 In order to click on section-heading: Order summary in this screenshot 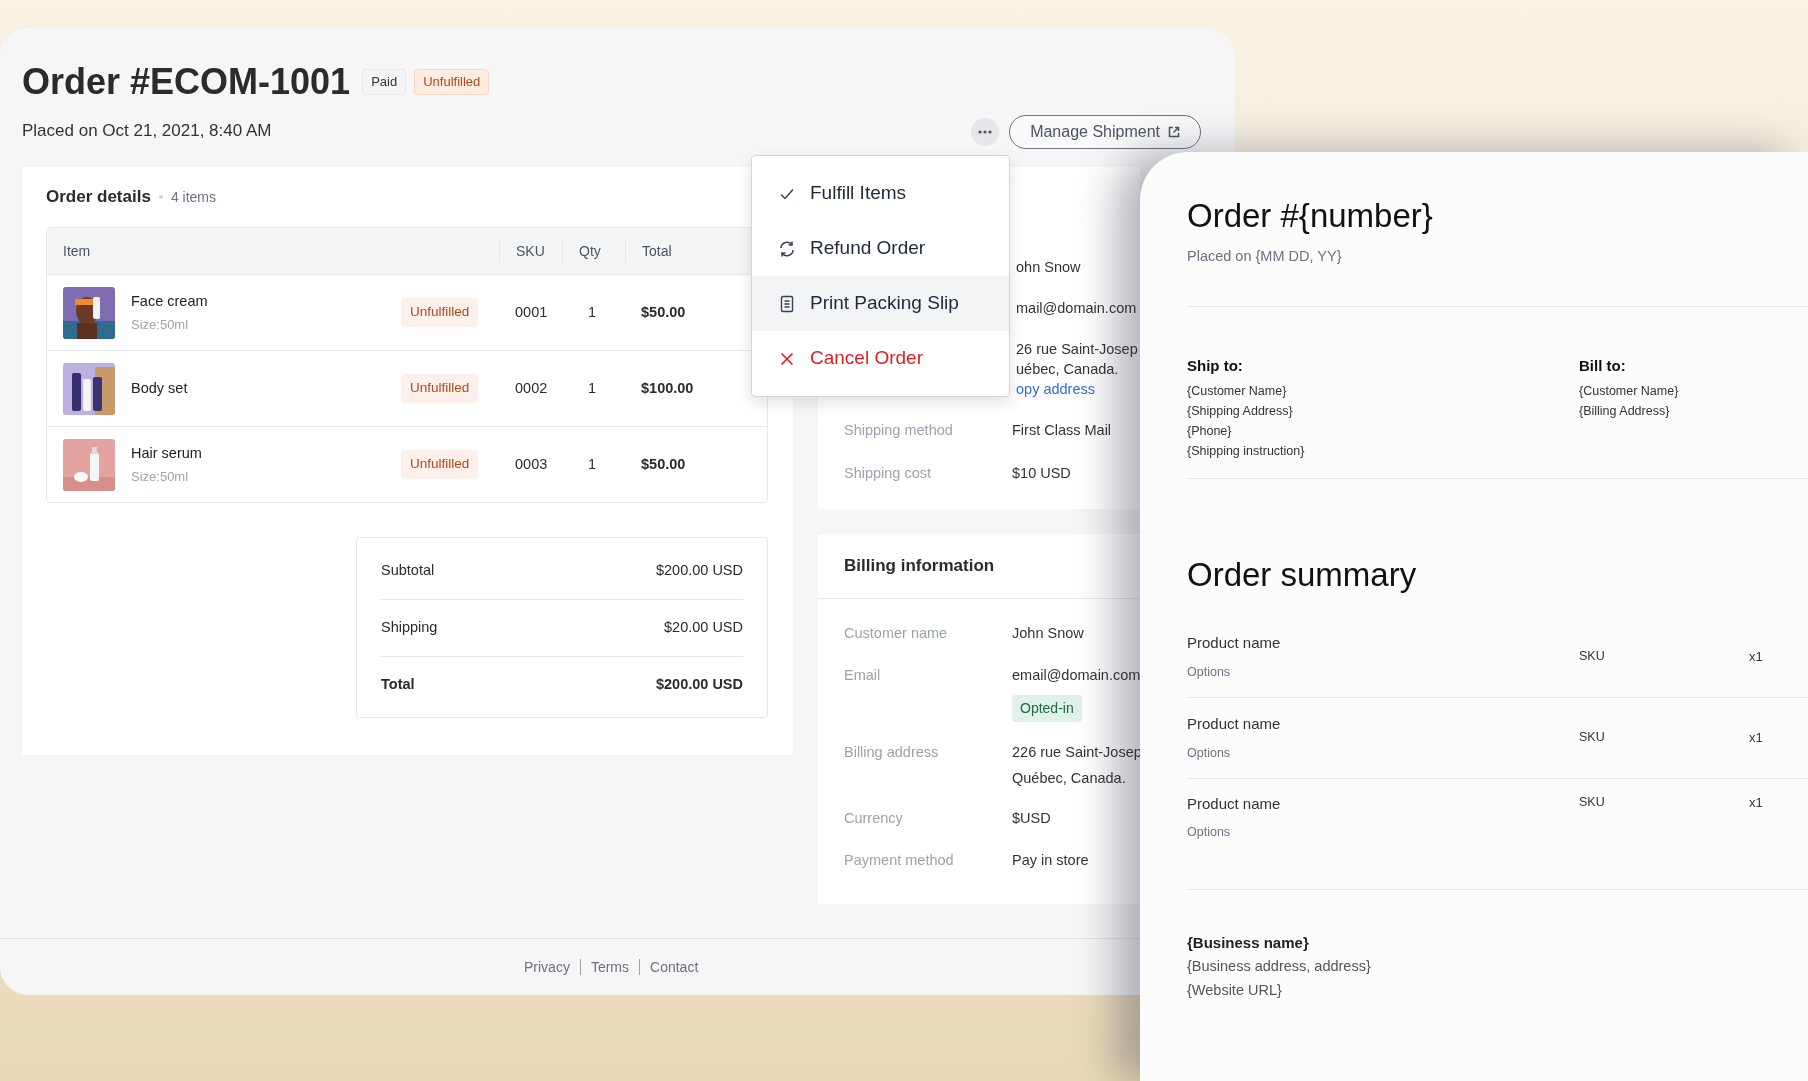, I will do `click(1302, 574)`.